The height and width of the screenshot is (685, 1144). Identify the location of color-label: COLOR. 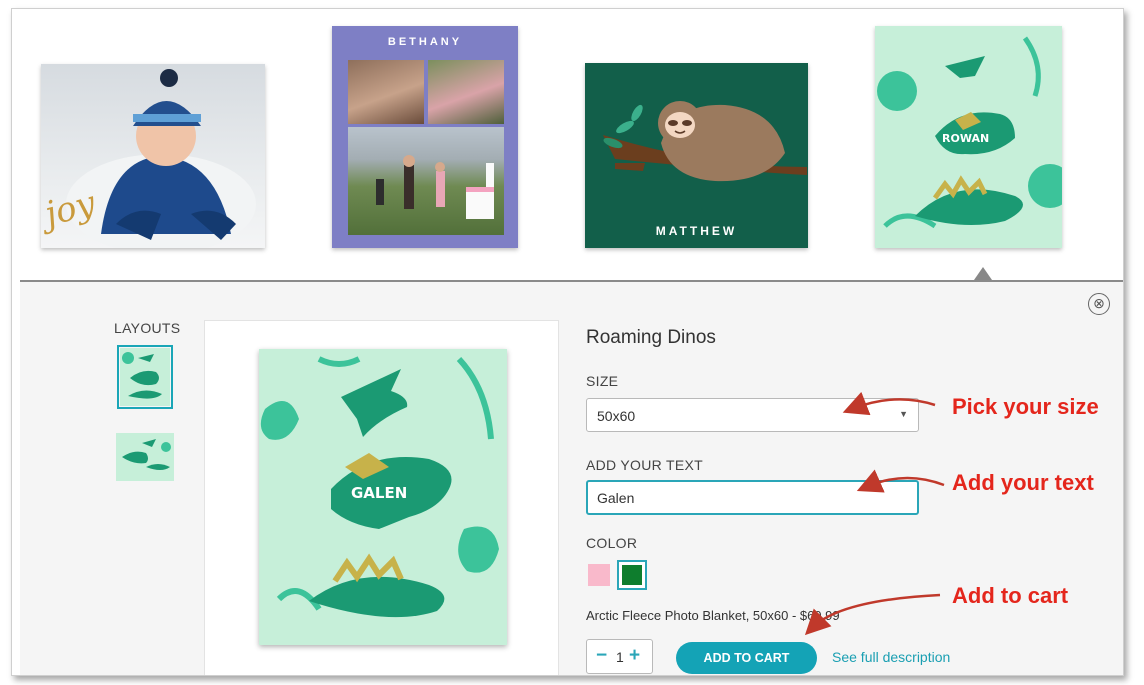
(612, 543).